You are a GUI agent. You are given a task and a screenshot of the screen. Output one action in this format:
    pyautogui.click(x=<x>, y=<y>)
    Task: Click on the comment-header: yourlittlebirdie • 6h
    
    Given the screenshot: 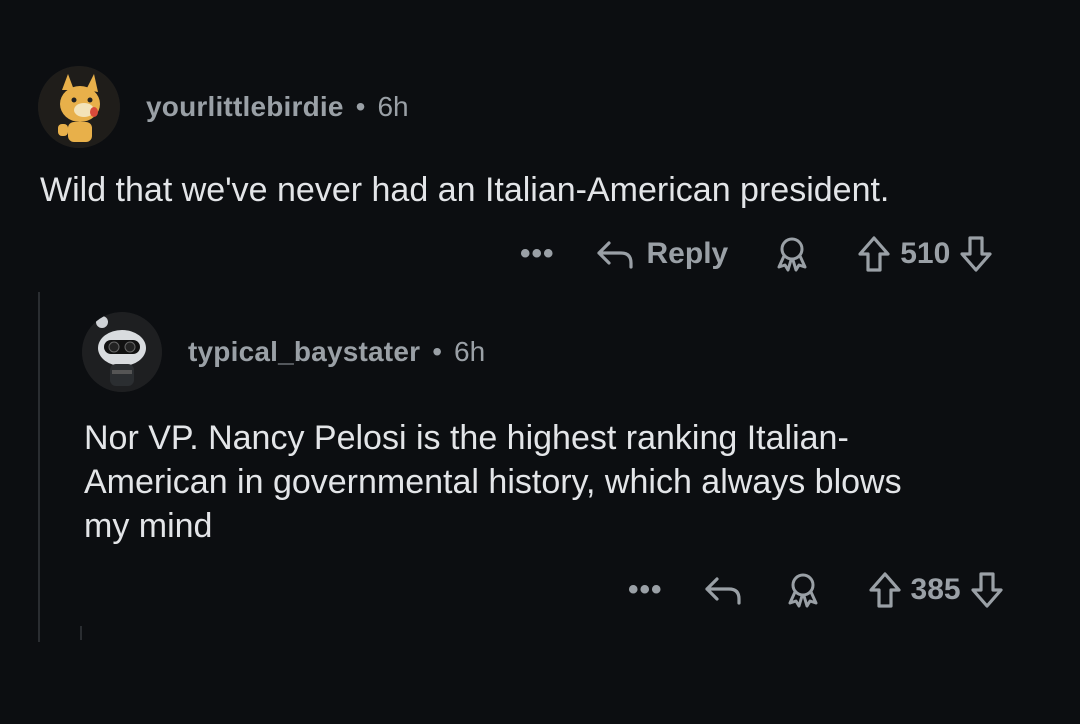 What is the action you would take?
    pyautogui.click(x=223, y=107)
    